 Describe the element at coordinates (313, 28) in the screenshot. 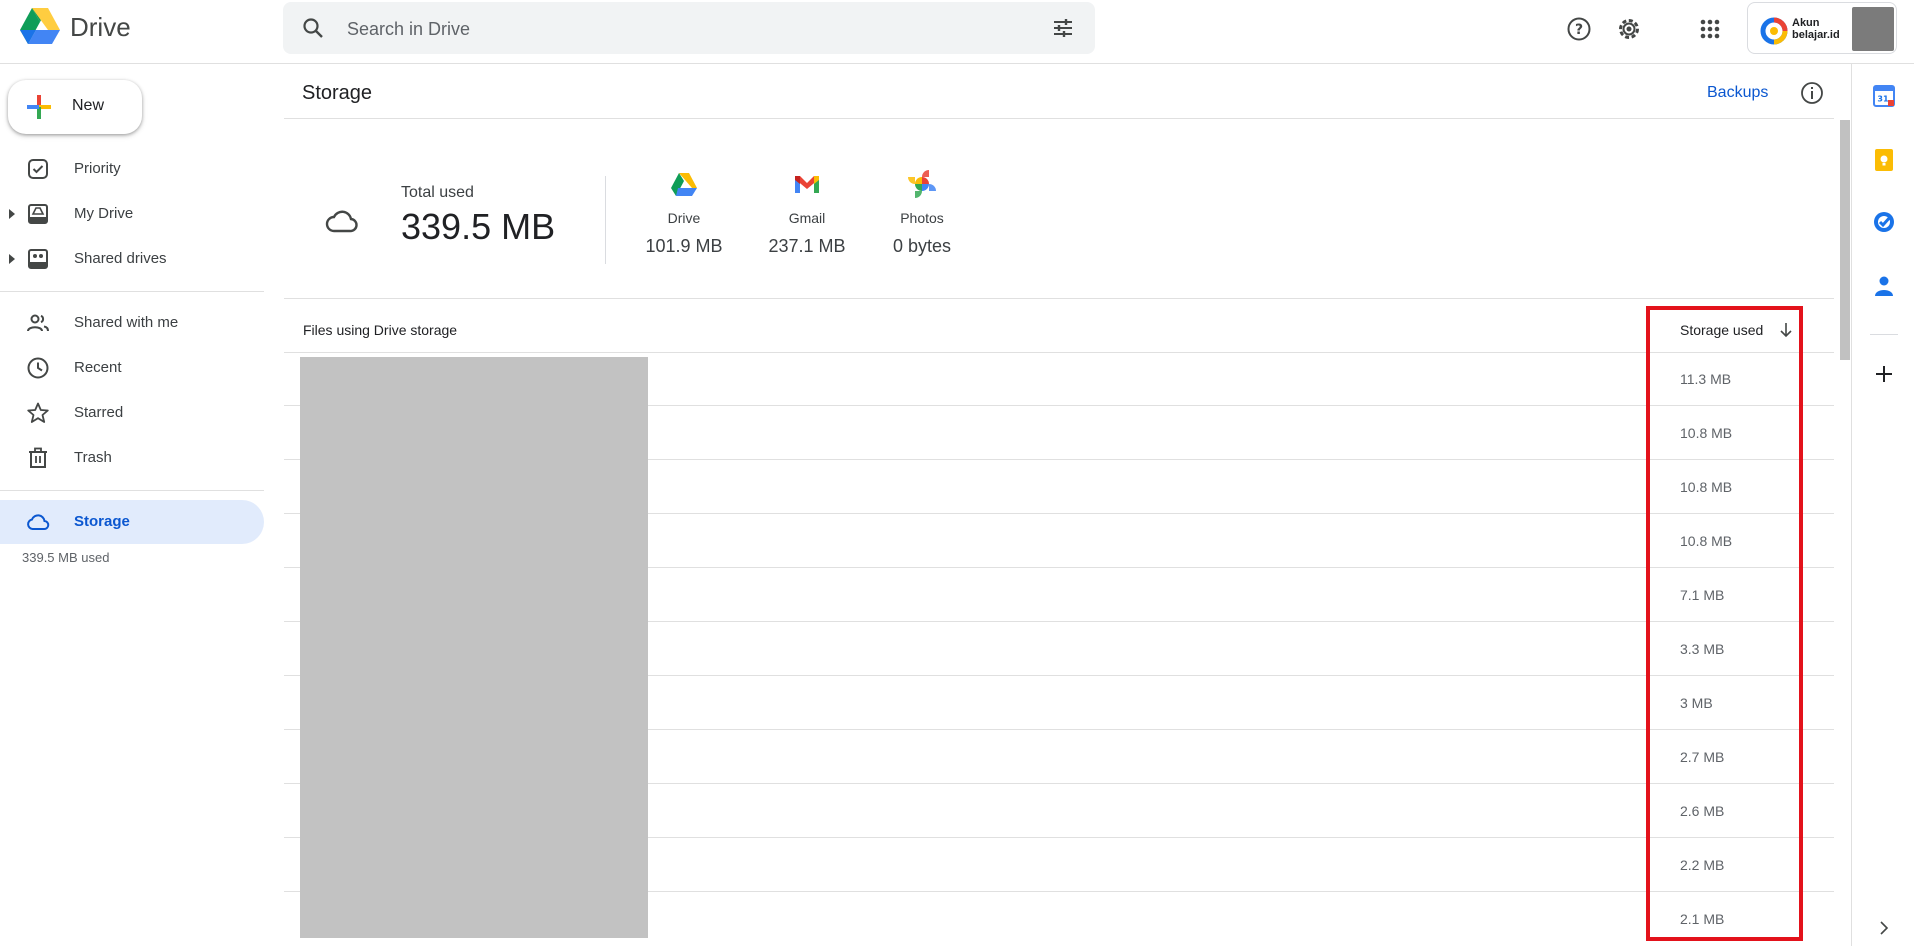

I see `search-icon` at that location.